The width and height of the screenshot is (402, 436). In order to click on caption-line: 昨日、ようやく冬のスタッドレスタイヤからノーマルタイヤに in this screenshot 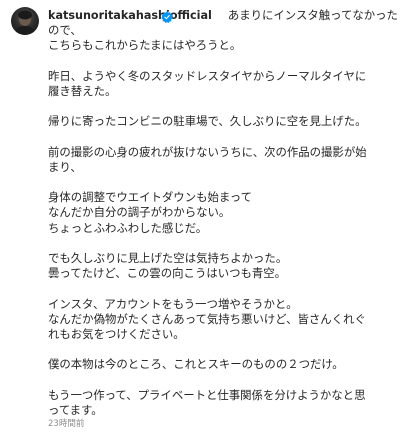, I will do `click(207, 75)`.